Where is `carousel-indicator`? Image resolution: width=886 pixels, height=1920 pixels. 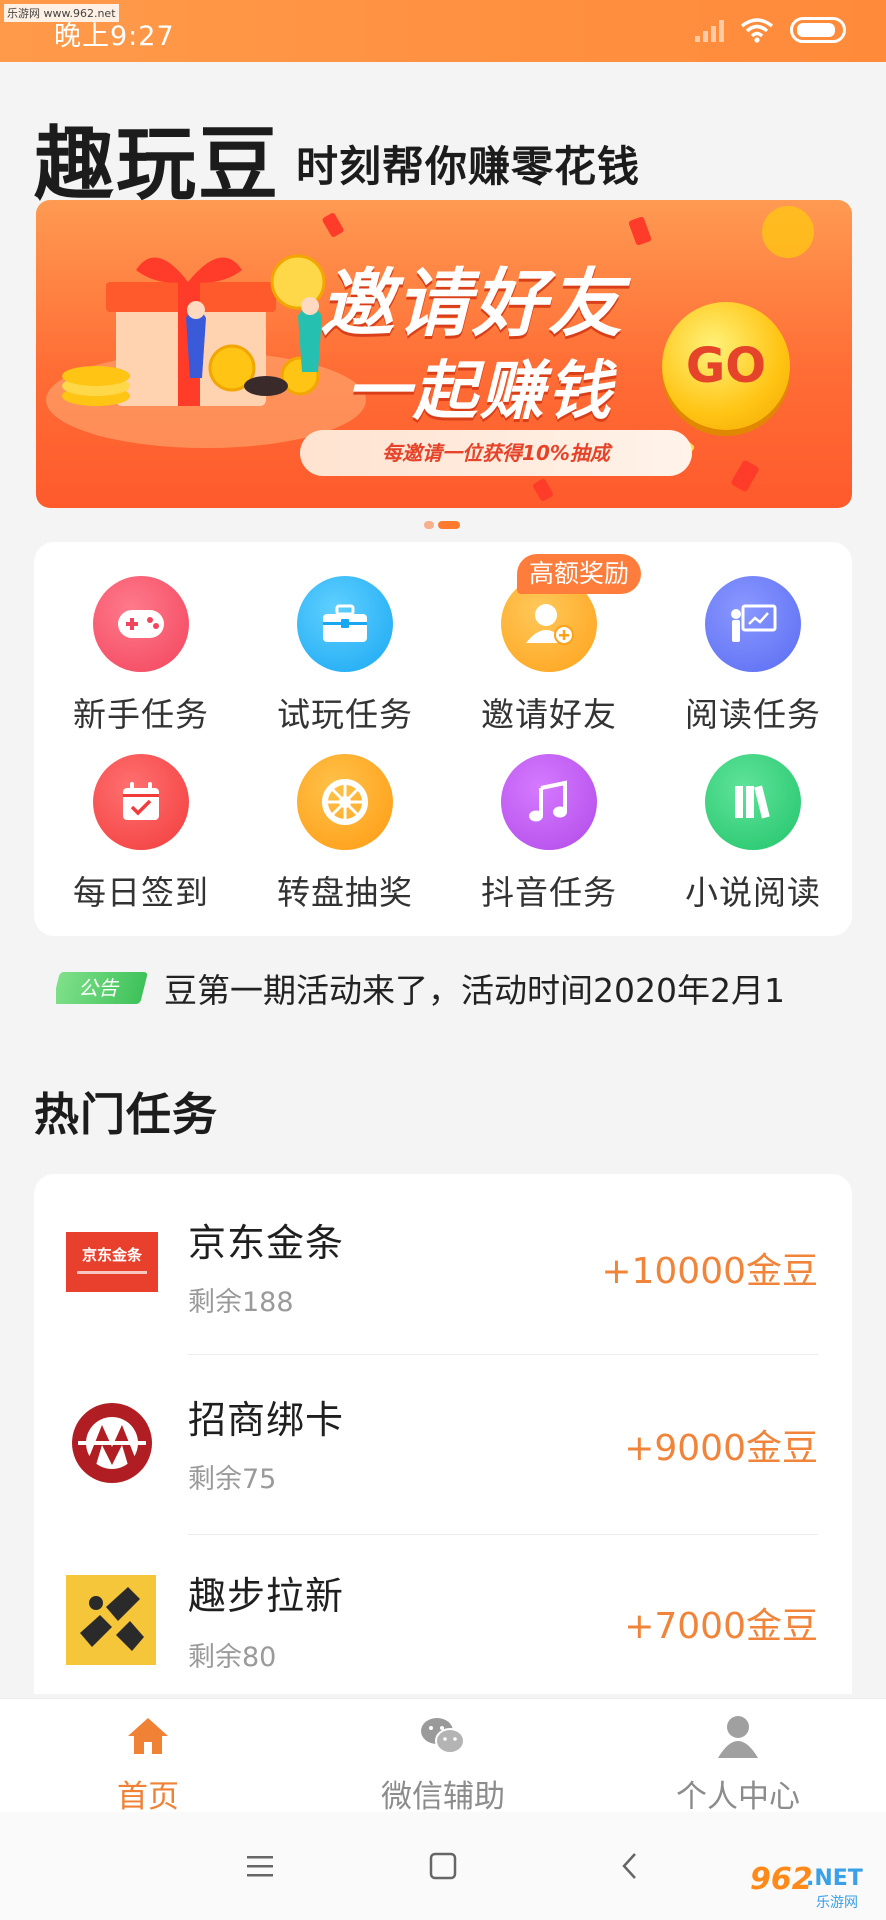
carousel-indicator is located at coordinates (442, 525).